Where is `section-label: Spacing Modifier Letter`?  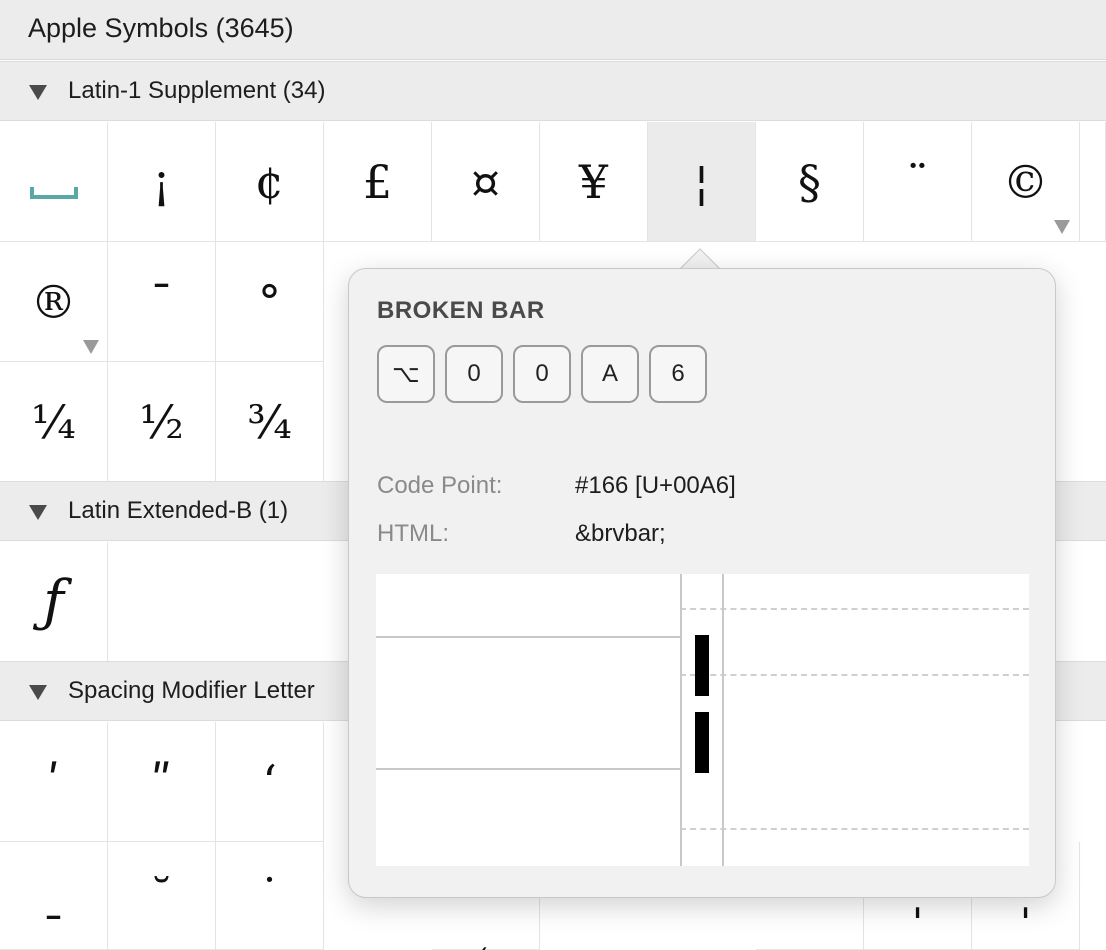 section-label: Spacing Modifier Letter is located at coordinates (191, 690).